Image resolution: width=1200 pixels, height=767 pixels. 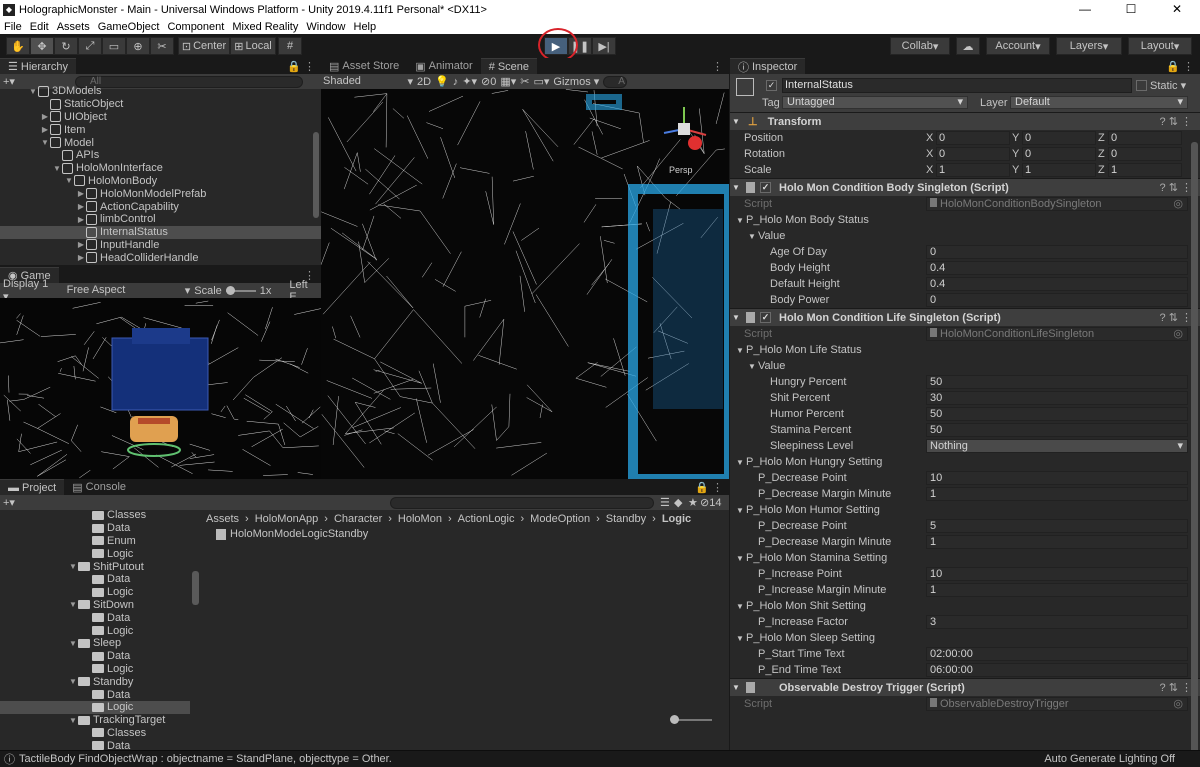 What do you see at coordinates (508, 81) in the screenshot?
I see `grid-icon: ▦▾` at bounding box center [508, 81].